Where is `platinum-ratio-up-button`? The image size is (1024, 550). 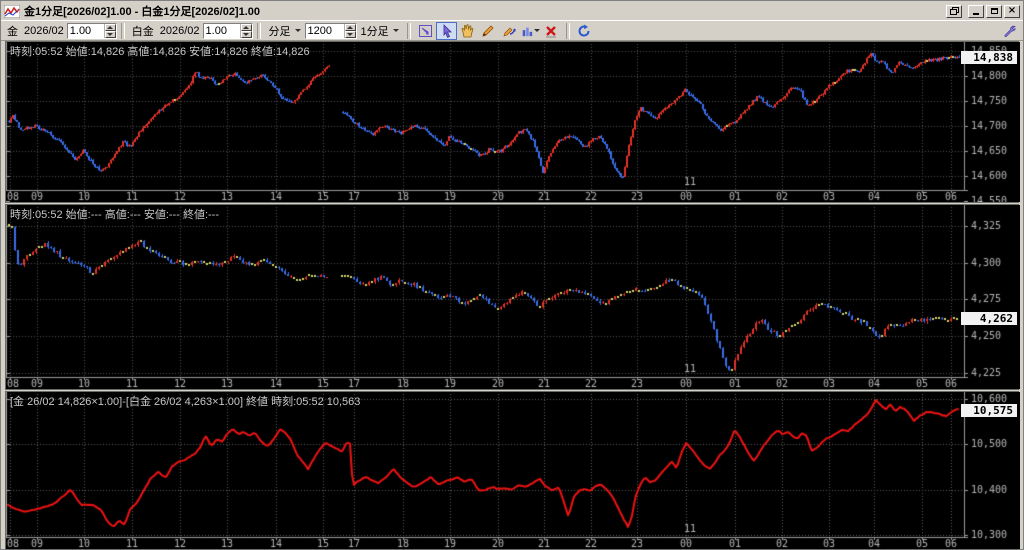
platinum-ratio-up-button is located at coordinates (246, 27).